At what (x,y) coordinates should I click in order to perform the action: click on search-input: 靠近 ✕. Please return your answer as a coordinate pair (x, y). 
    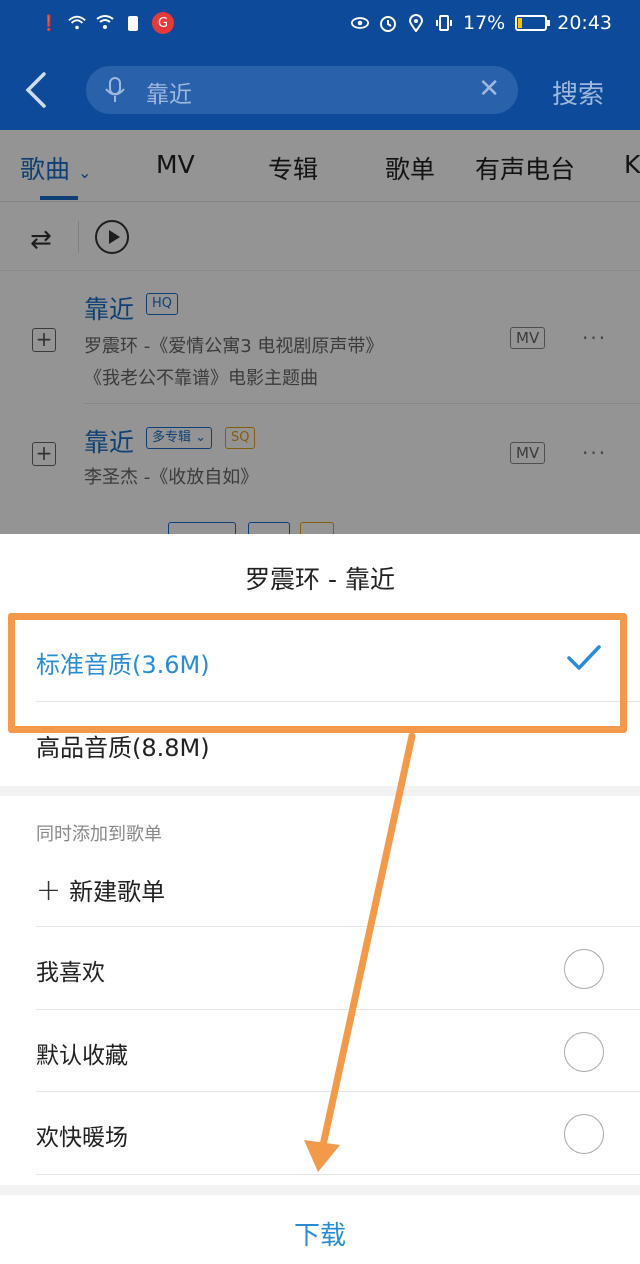
    Looking at the image, I should click on (302, 90).